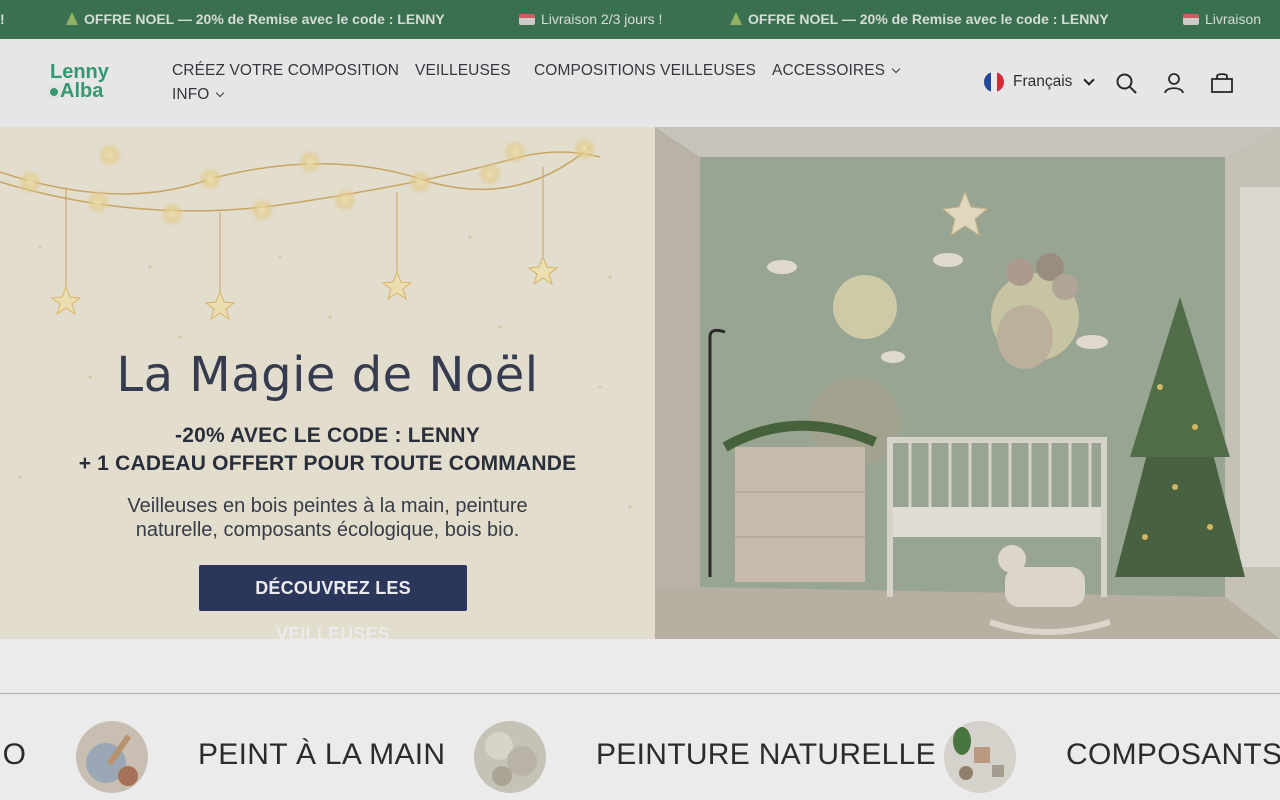  What do you see at coordinates (285, 71) in the screenshot?
I see `nav-create-composition: CRÉEZ VOTRE COMPOSITION` at bounding box center [285, 71].